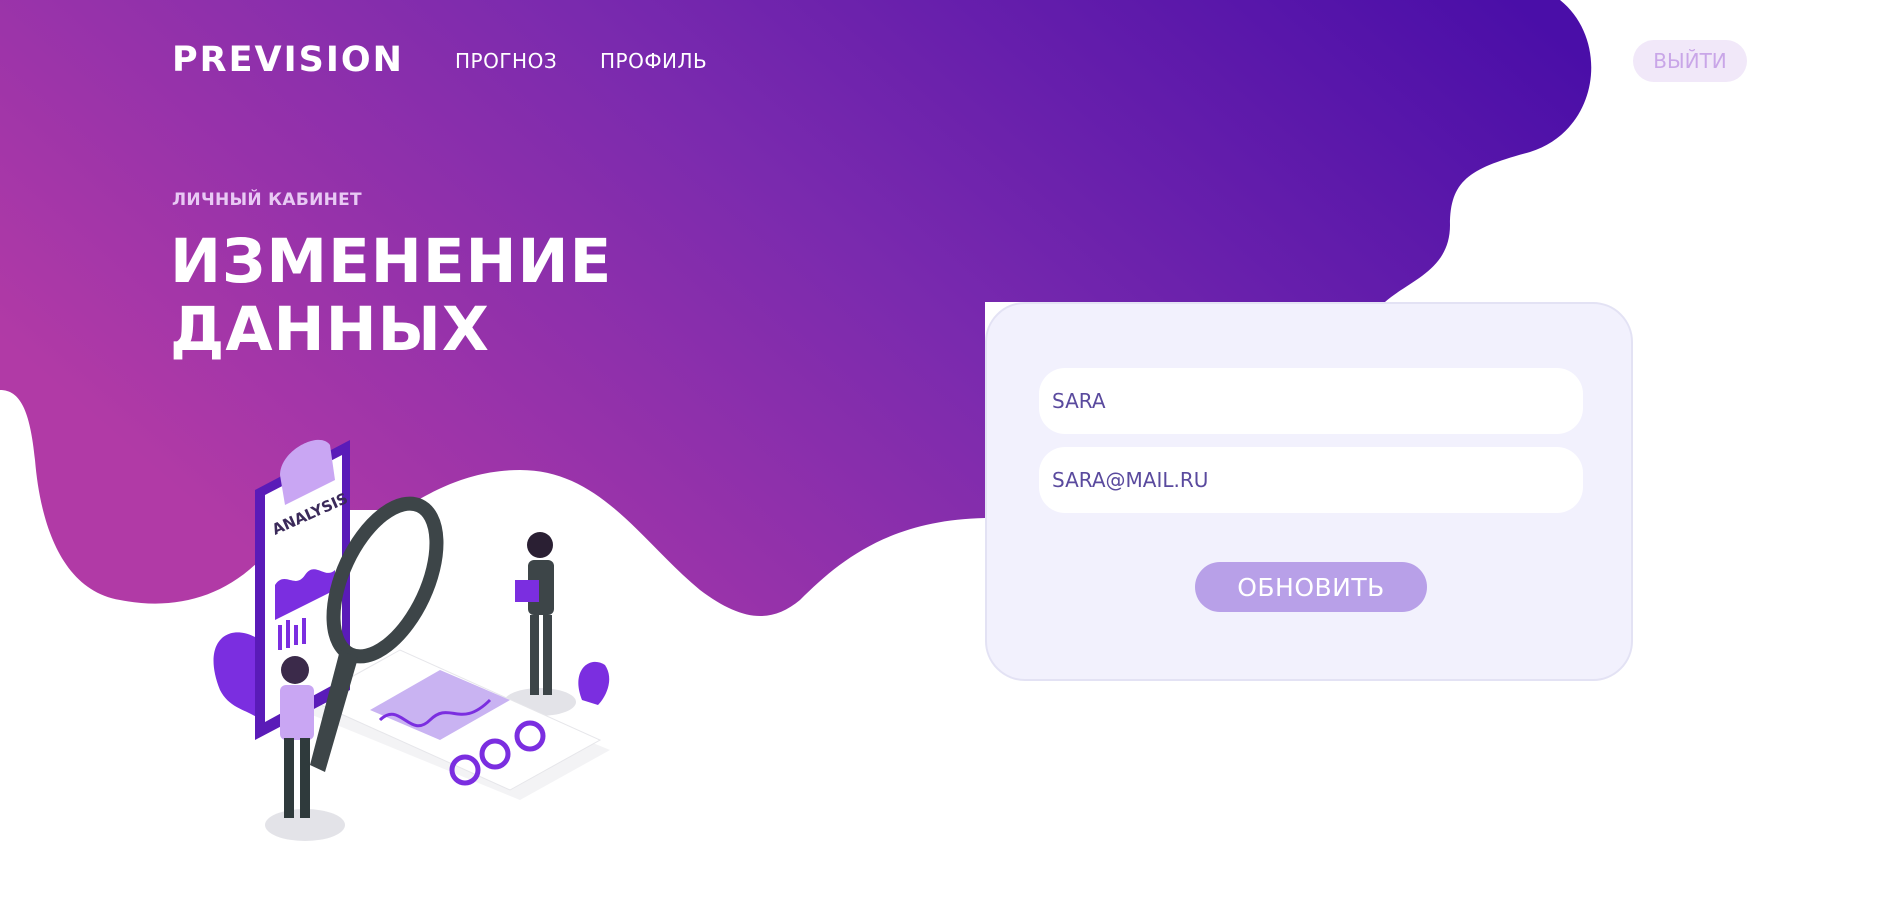  What do you see at coordinates (330, 329) in the screenshot?
I see `page-title-line-2: ДАННЫХ` at bounding box center [330, 329].